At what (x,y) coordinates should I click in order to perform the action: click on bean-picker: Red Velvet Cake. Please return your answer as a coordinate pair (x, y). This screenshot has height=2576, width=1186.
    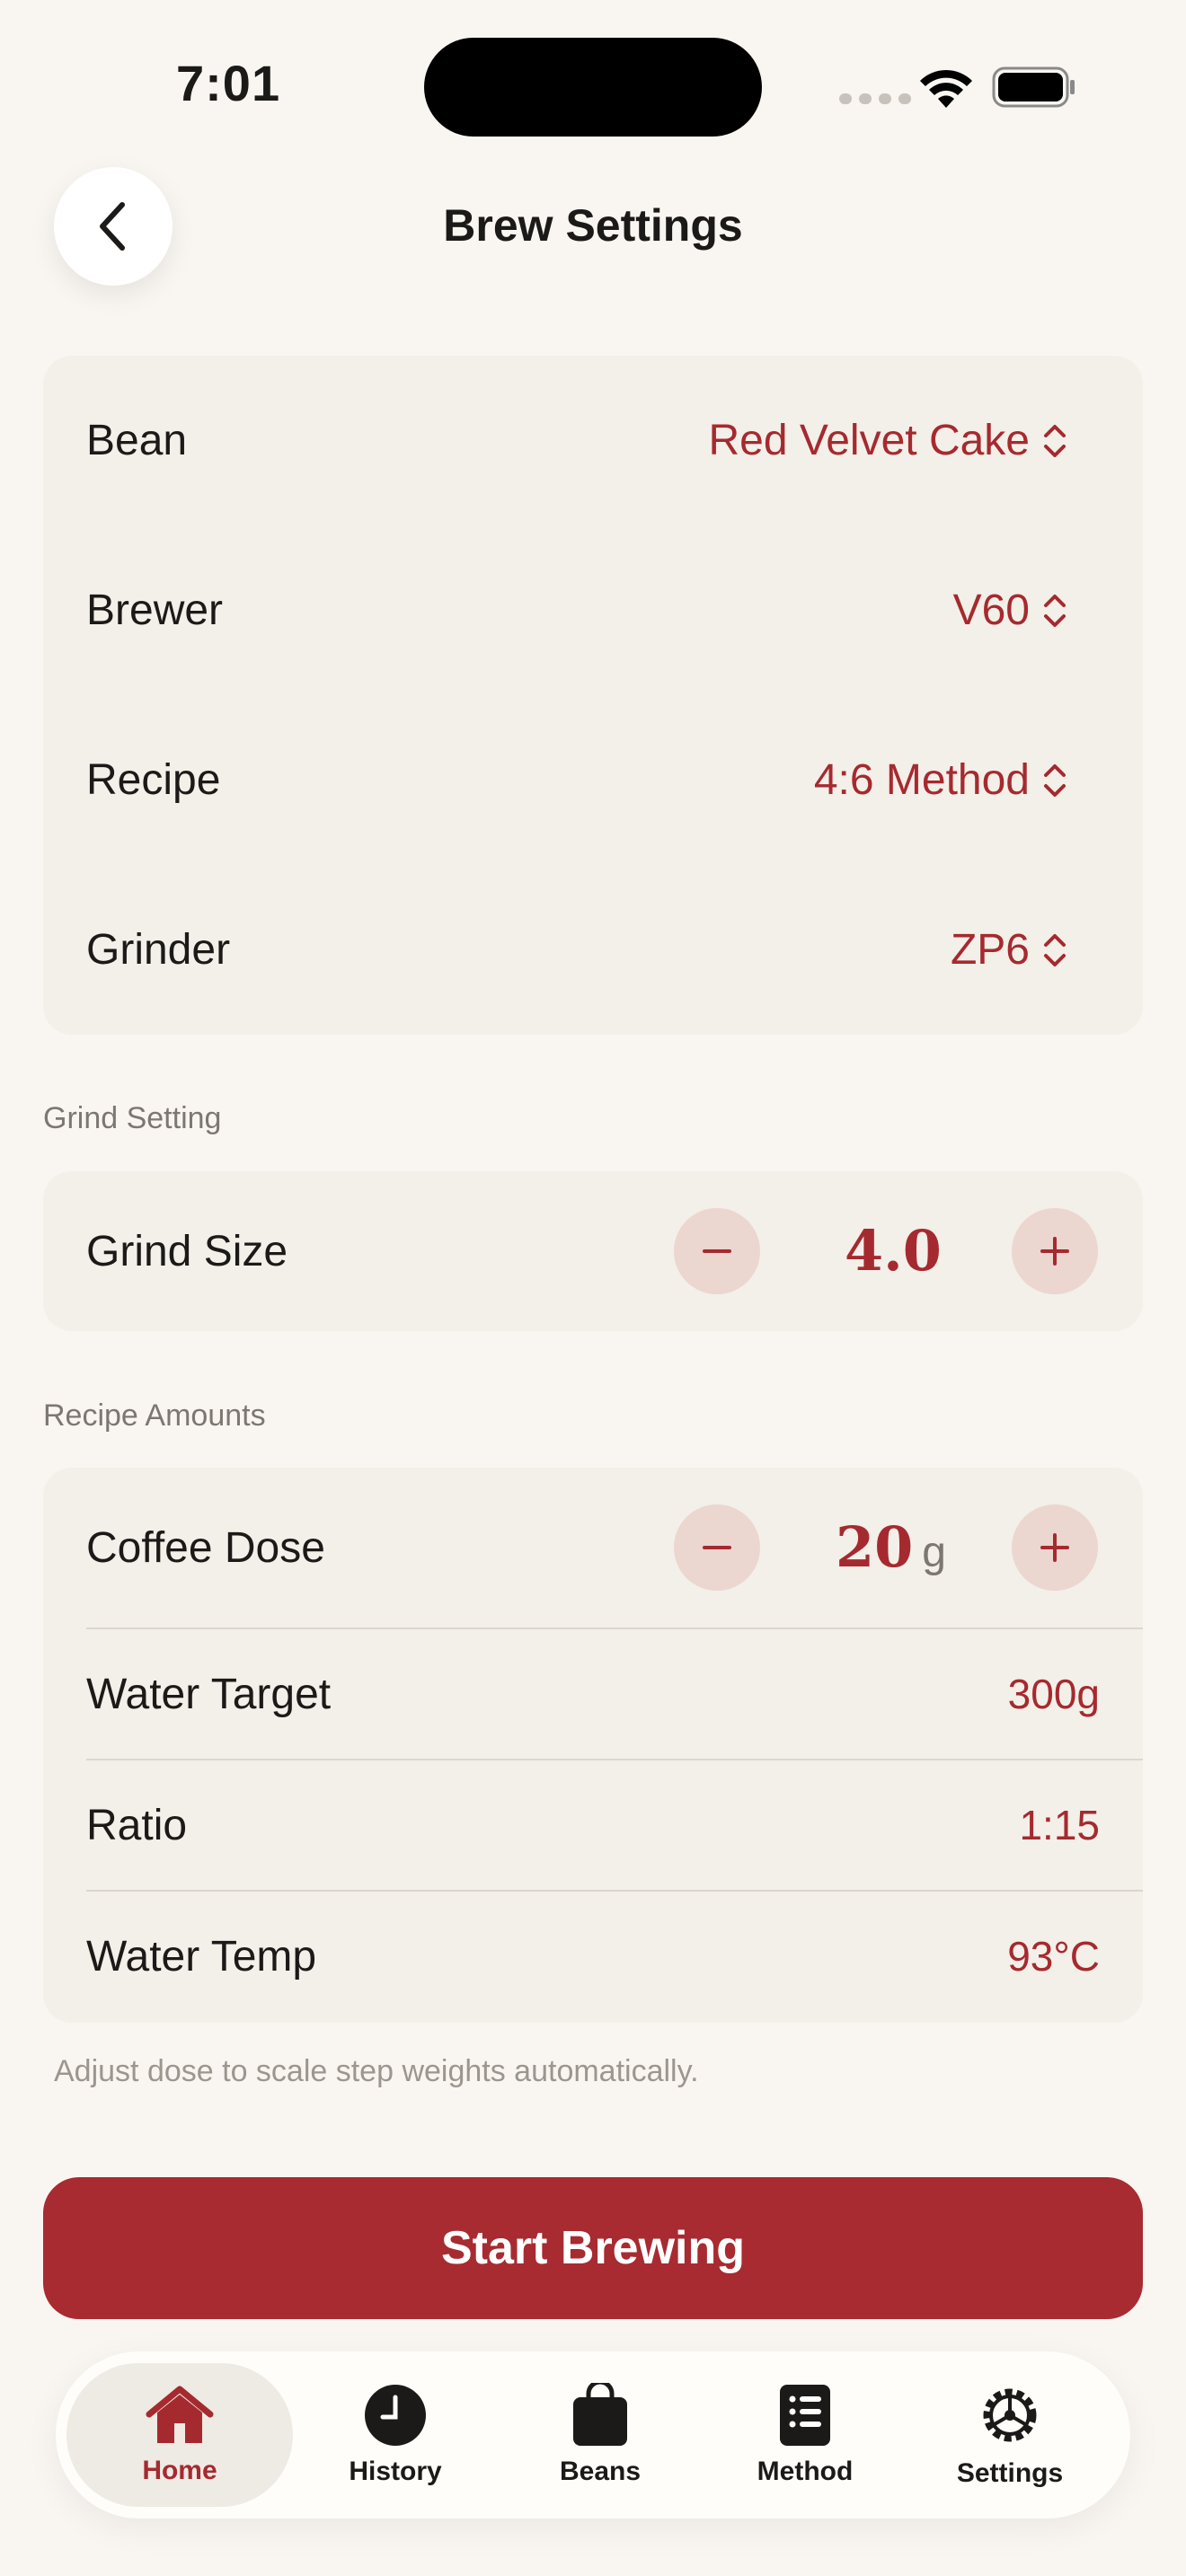
    Looking at the image, I should click on (887, 440).